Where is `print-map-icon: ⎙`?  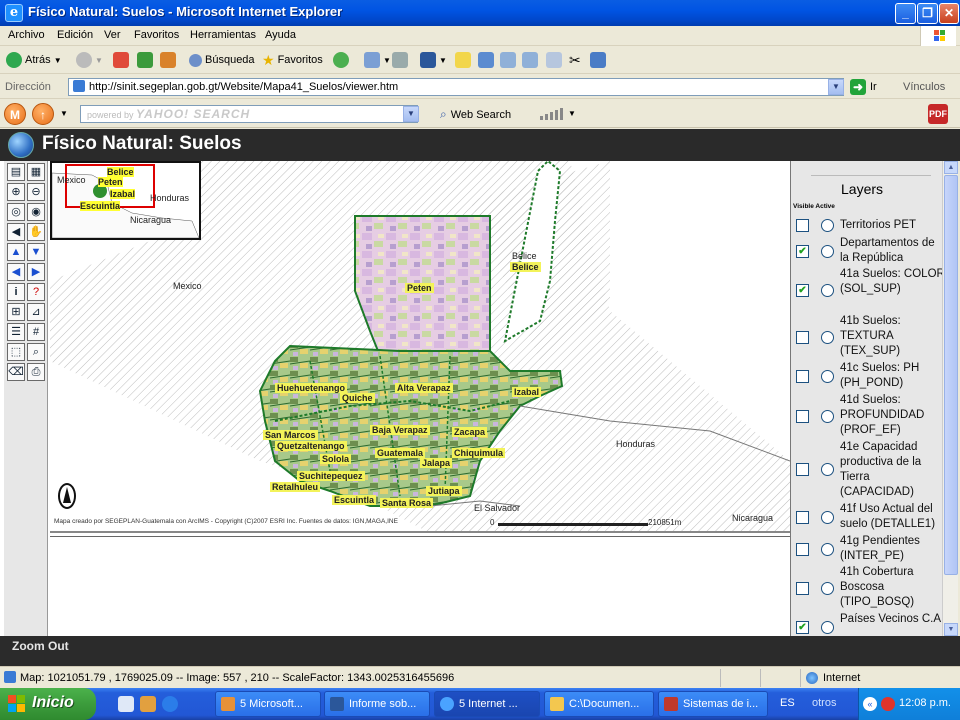
print-map-icon: ⎙ is located at coordinates (36, 372).